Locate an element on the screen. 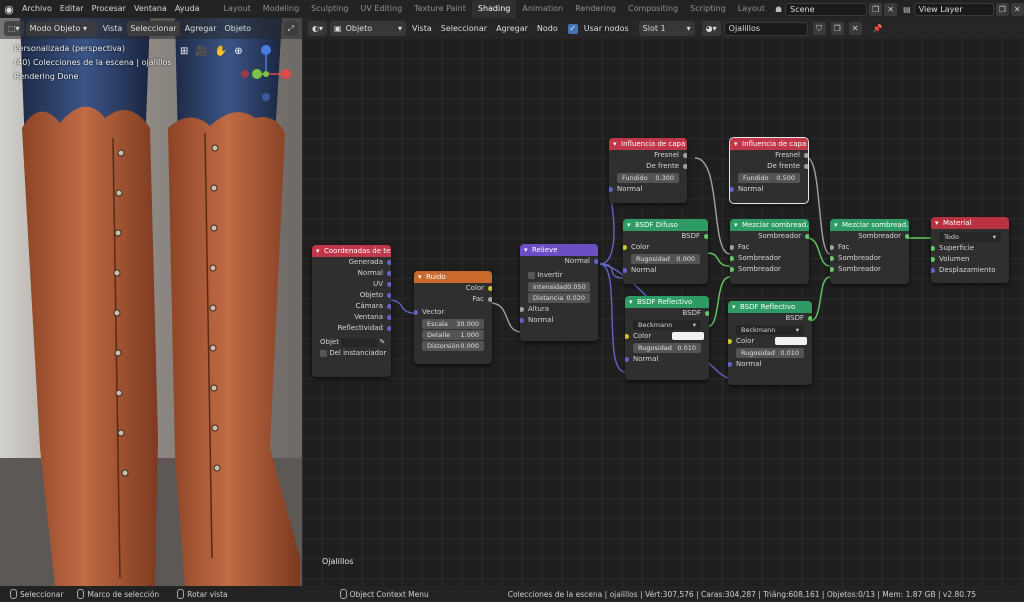 The height and width of the screenshot is (602, 1024). field-fundido: Fundido 0.500 is located at coordinates (769, 178).